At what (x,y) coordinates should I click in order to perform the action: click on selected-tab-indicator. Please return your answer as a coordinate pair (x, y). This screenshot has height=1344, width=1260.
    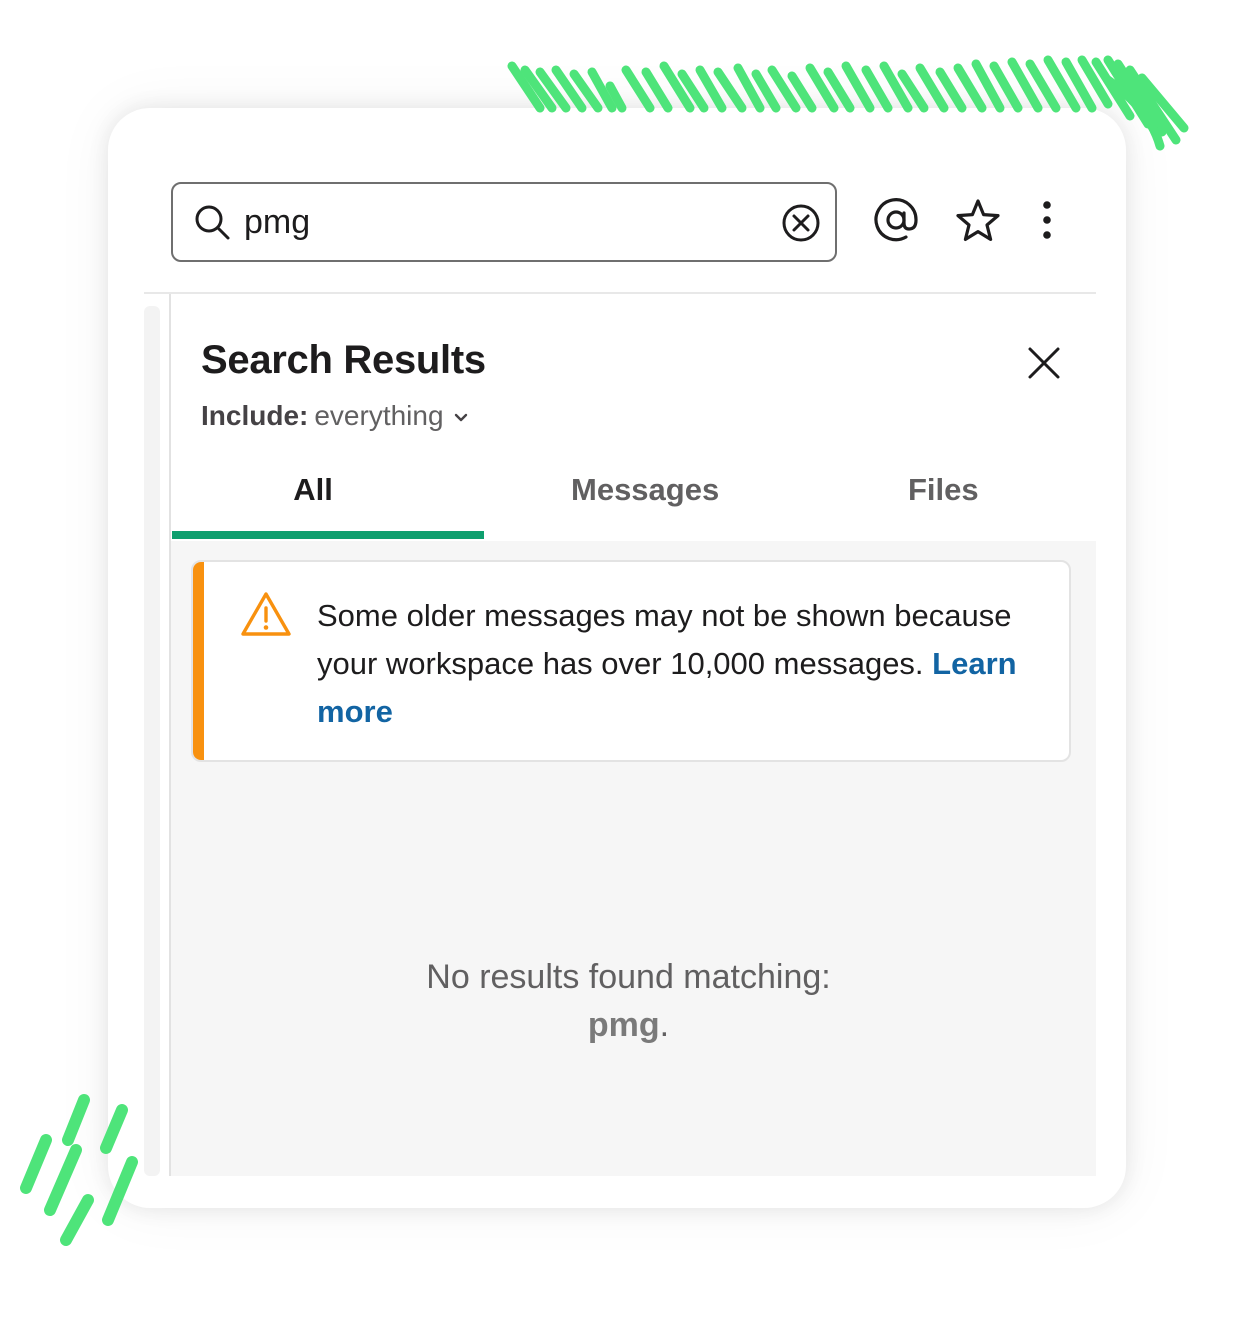
    Looking at the image, I should click on (328, 535).